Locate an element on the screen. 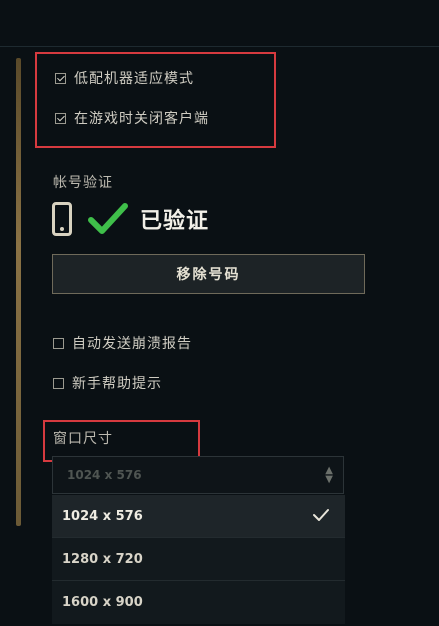 The image size is (439, 626). window-size-option-label: 1024 x 576 is located at coordinates (102, 516).